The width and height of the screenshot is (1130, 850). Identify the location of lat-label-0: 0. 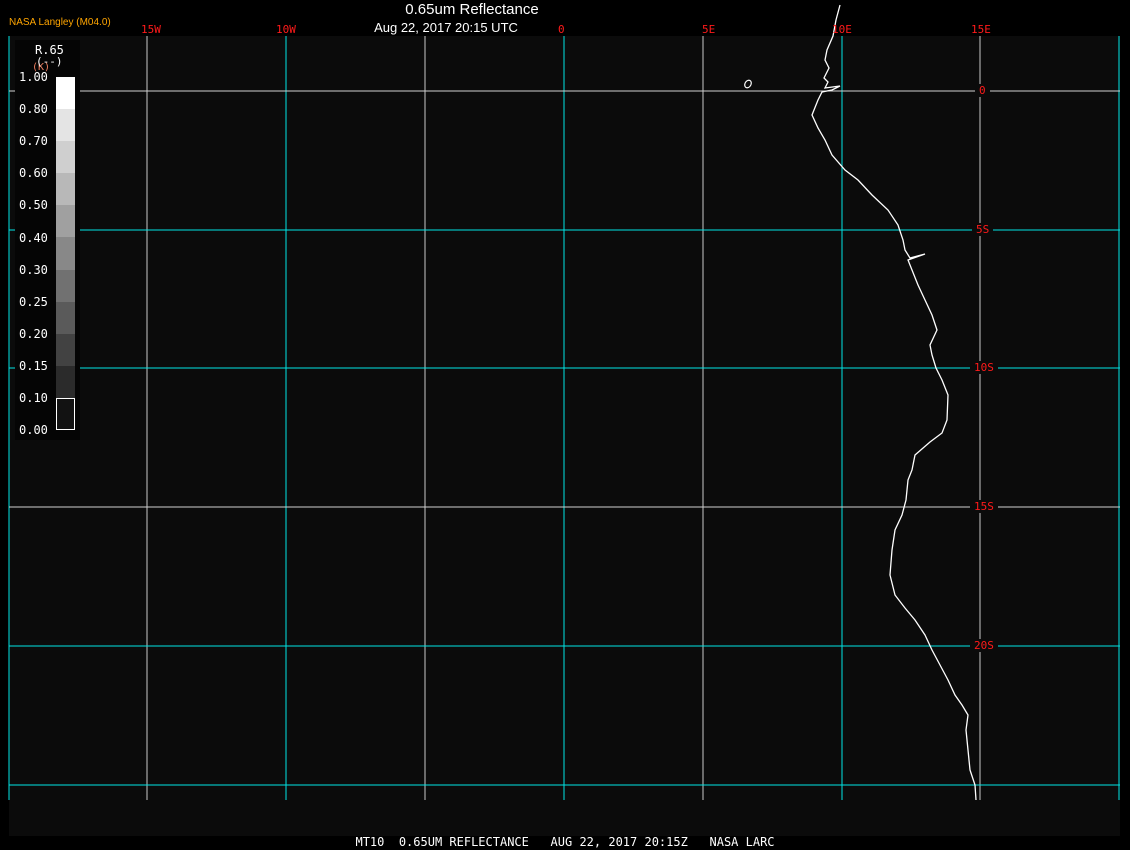
(982, 90).